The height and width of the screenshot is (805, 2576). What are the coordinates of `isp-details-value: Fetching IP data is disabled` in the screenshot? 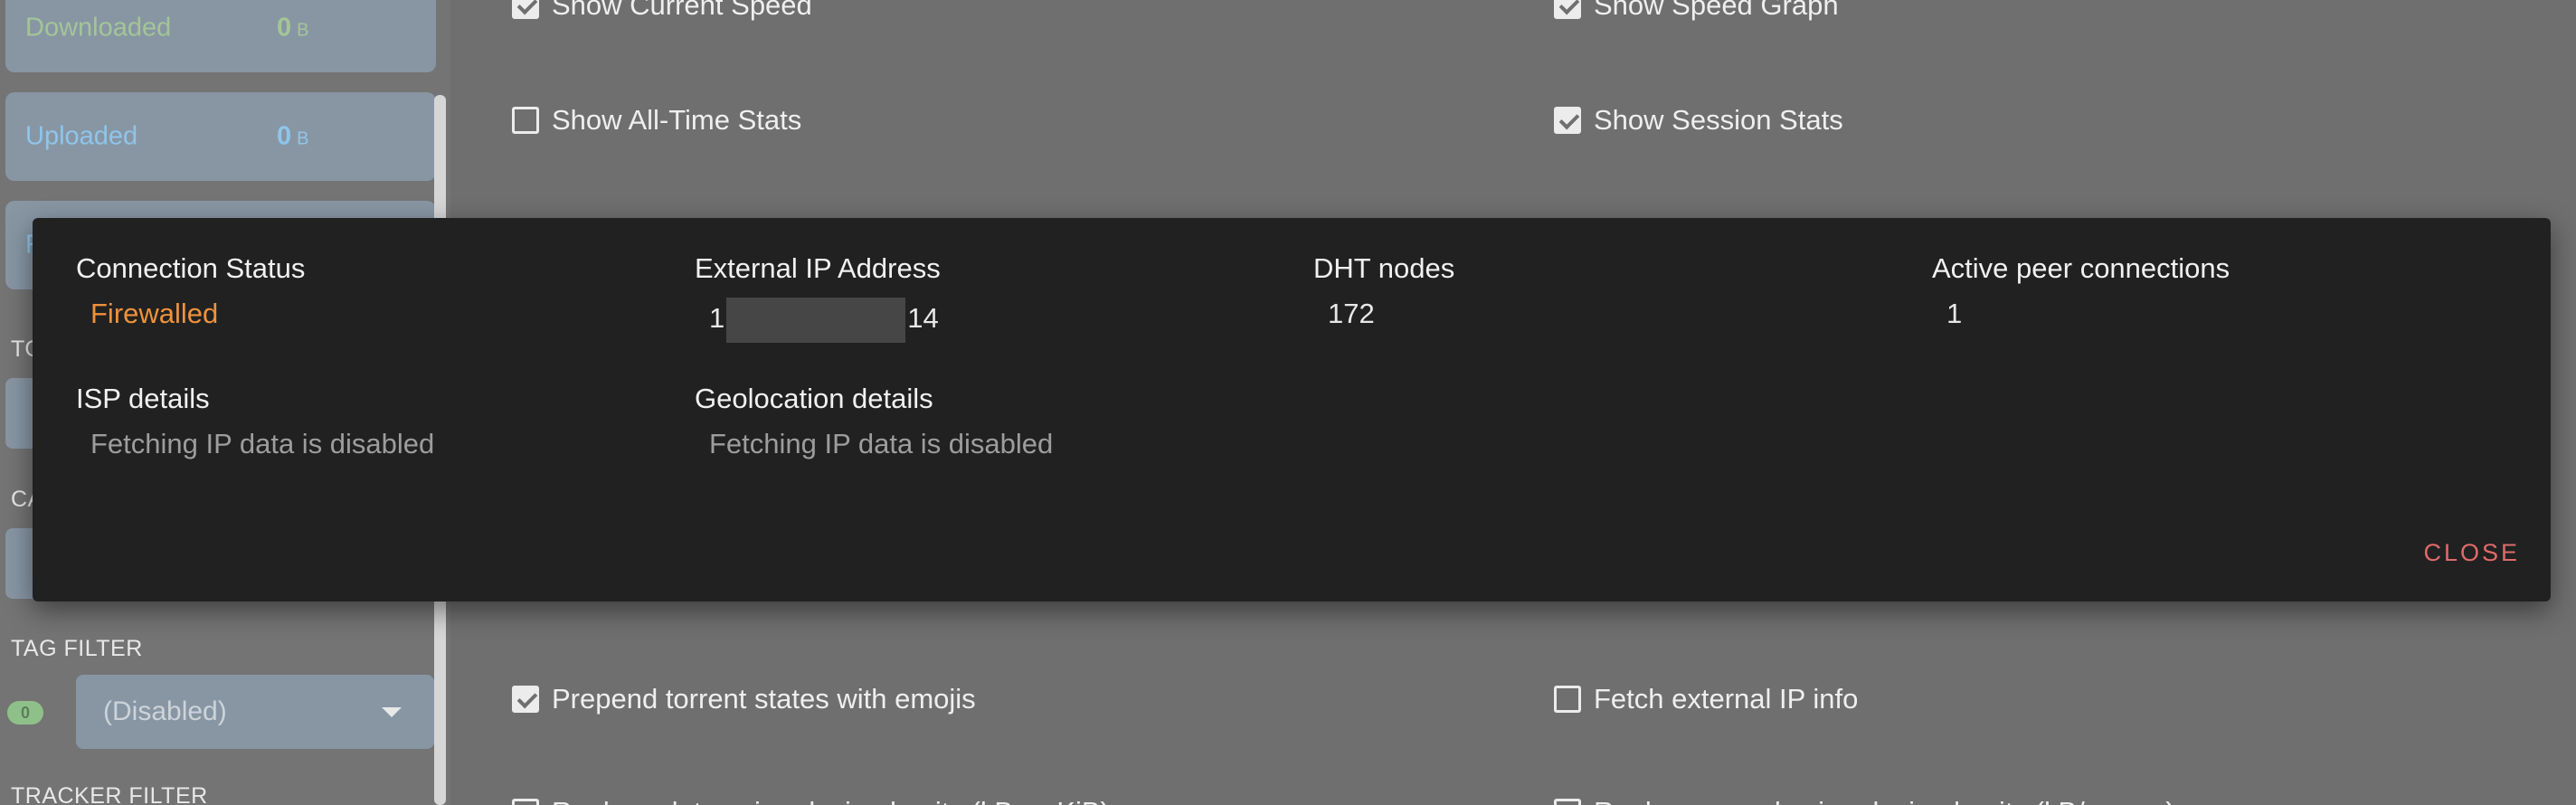 It's located at (263, 444).